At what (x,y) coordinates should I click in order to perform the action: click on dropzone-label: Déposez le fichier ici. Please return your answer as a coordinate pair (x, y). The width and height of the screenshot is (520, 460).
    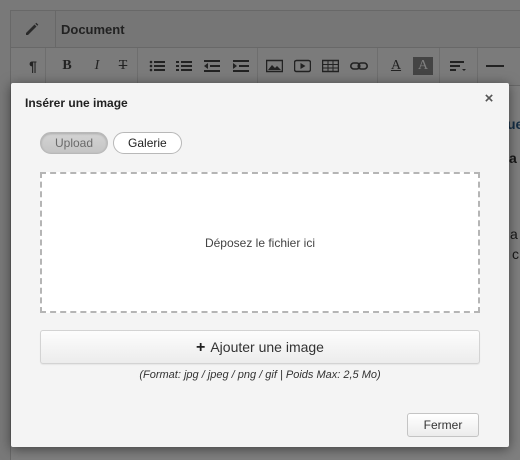
    Looking at the image, I should click on (260, 243).